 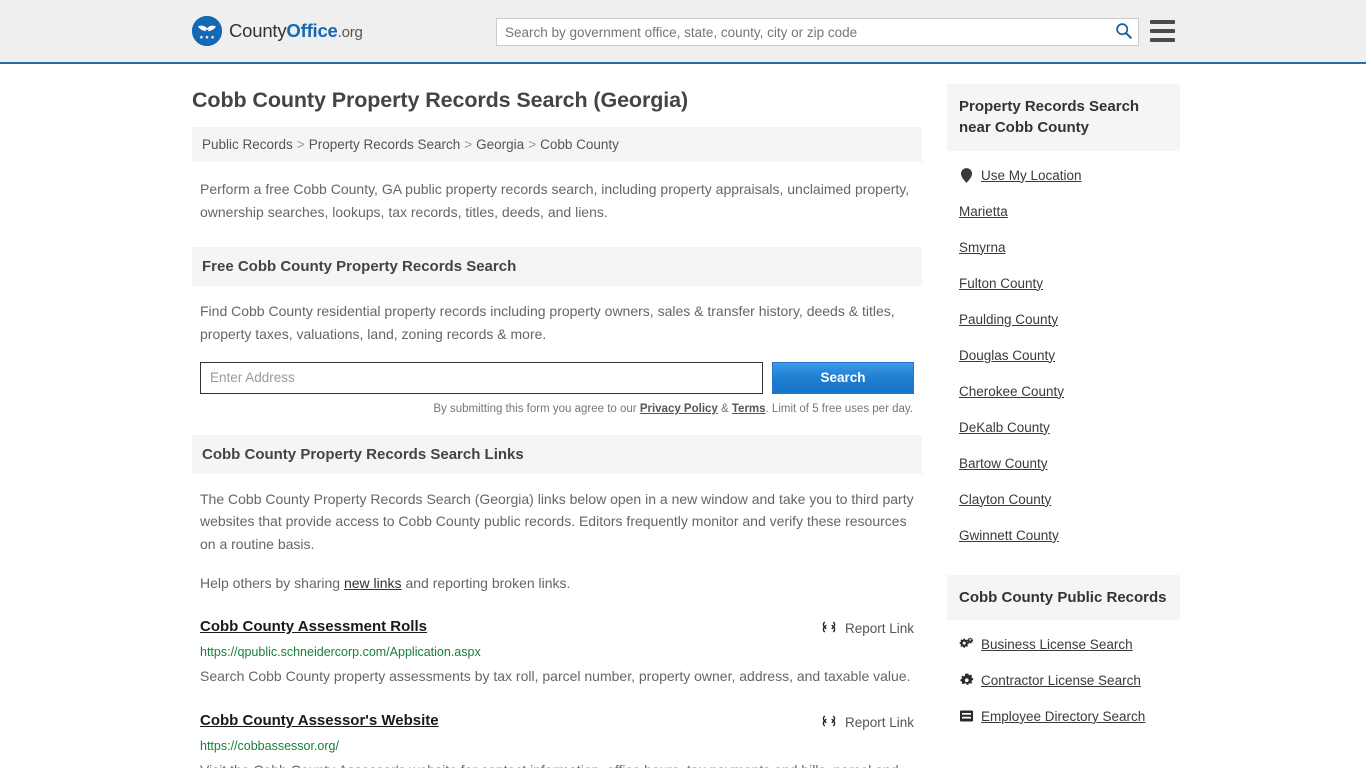 I want to click on sidebar-link-label: DeKalb County, so click(x=1004, y=427).